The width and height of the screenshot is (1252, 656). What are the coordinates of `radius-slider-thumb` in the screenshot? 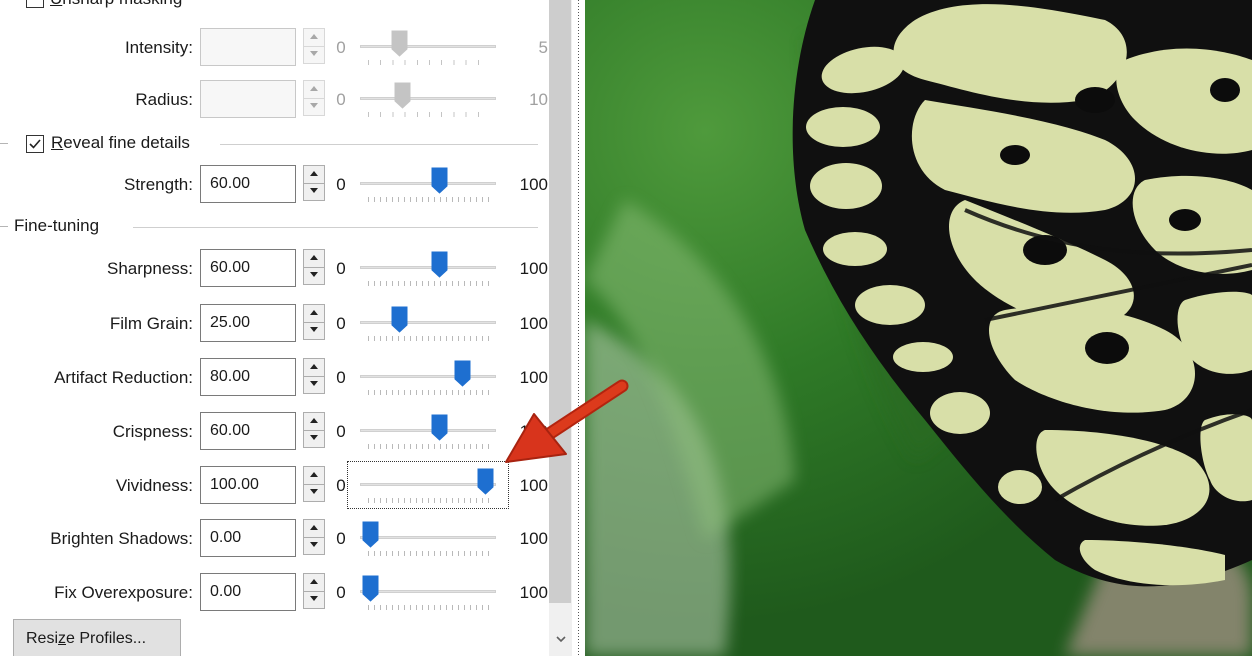 It's located at (402, 95).